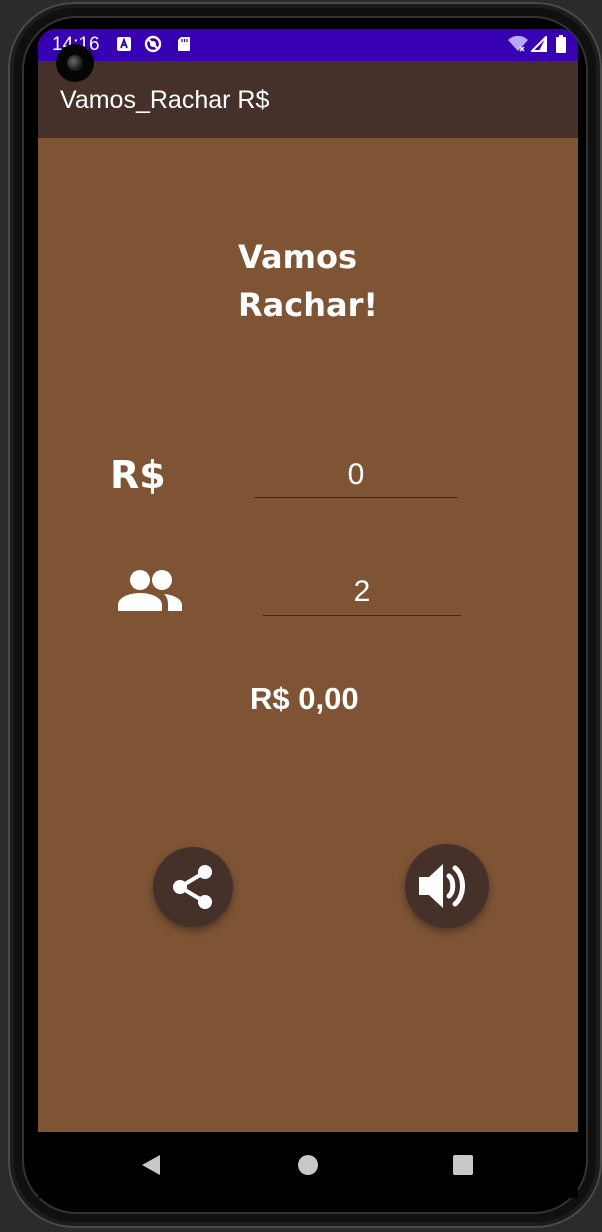  I want to click on sound-button, so click(447, 886).